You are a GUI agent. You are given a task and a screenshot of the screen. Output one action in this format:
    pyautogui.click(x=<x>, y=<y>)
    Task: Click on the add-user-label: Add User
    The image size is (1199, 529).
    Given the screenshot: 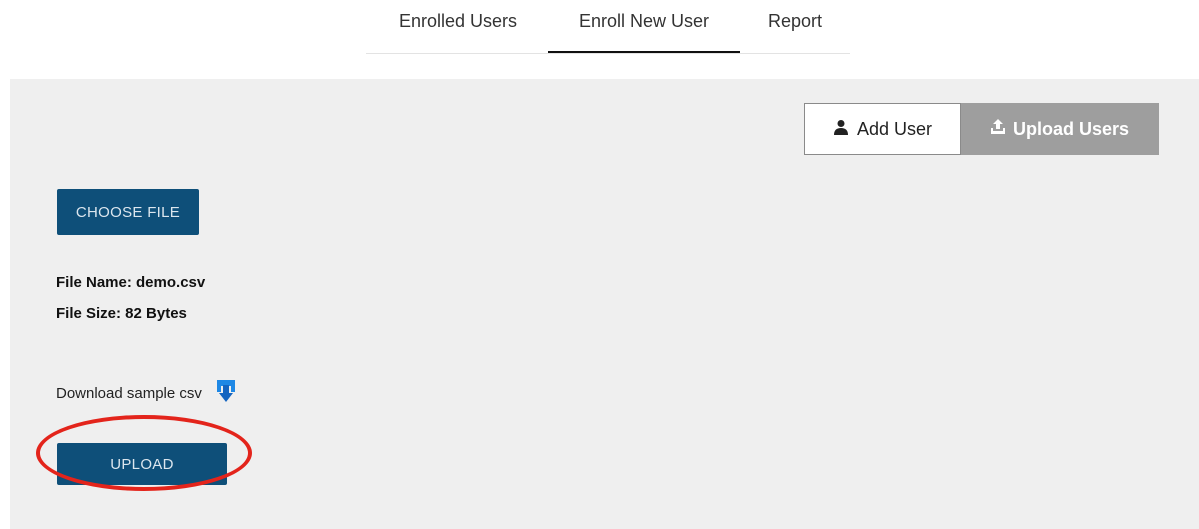 What is the action you would take?
    pyautogui.click(x=894, y=128)
    